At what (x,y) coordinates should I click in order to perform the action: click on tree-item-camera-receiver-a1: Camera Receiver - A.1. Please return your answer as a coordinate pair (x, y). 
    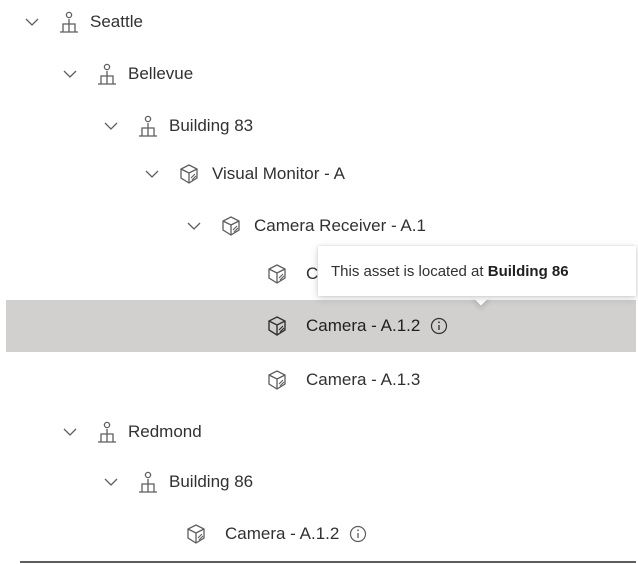
    Looking at the image, I should click on (306, 226).